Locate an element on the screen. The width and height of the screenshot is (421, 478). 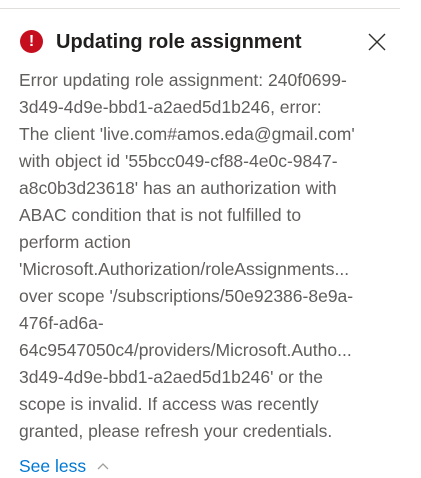
notification-header: ! Updating role assignment is located at coordinates (206, 42).